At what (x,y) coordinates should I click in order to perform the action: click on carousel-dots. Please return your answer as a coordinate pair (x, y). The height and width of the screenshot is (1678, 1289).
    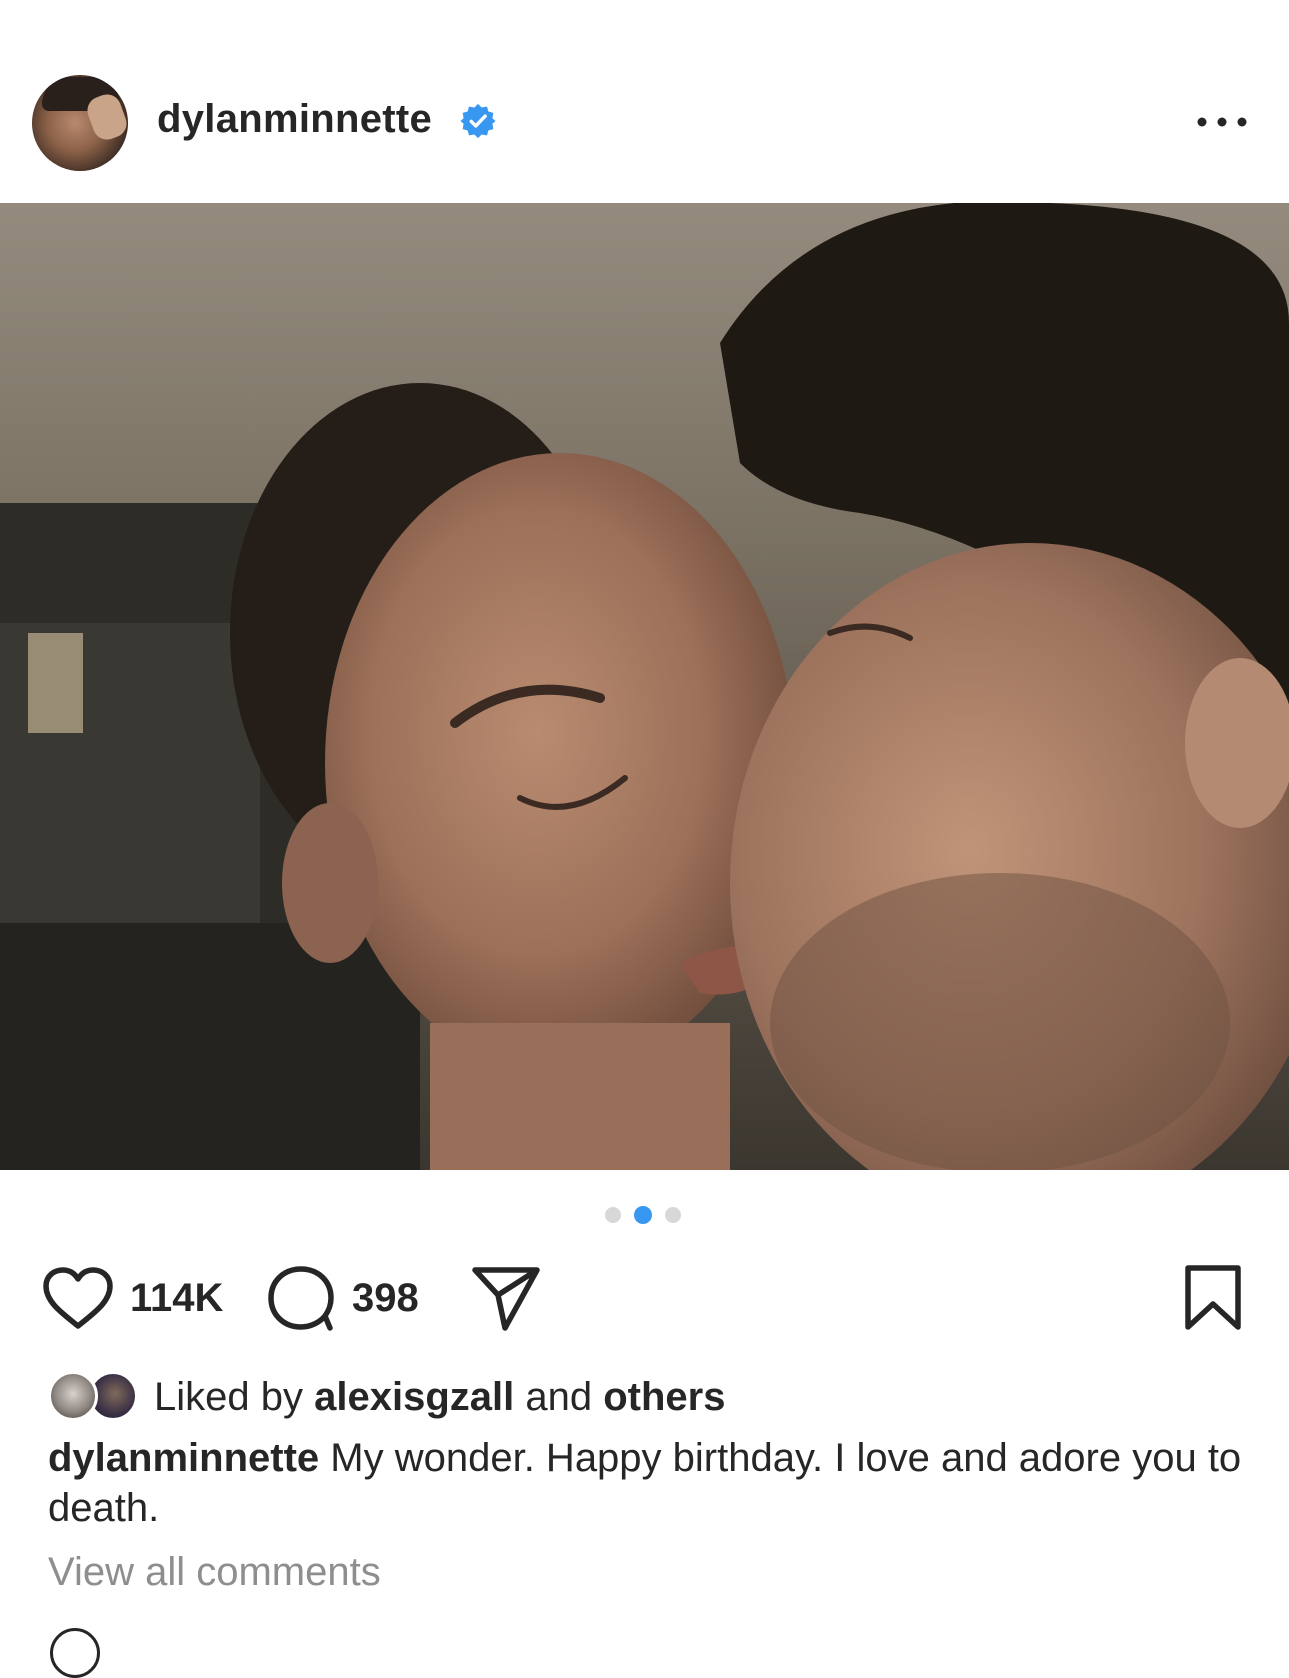
    Looking at the image, I should click on (645, 1215).